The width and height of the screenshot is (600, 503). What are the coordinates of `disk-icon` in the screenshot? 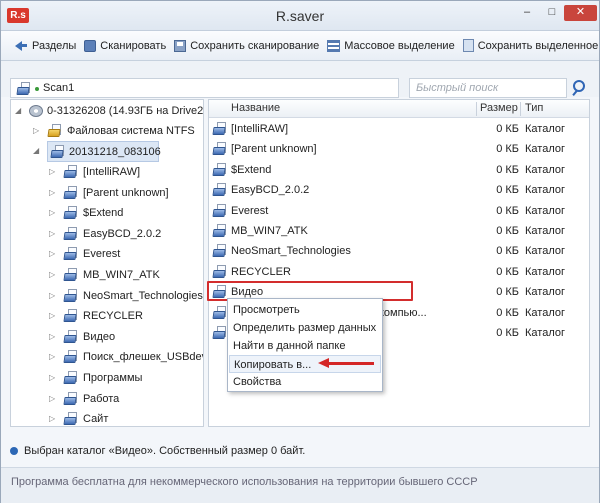 It's located at (36, 111).